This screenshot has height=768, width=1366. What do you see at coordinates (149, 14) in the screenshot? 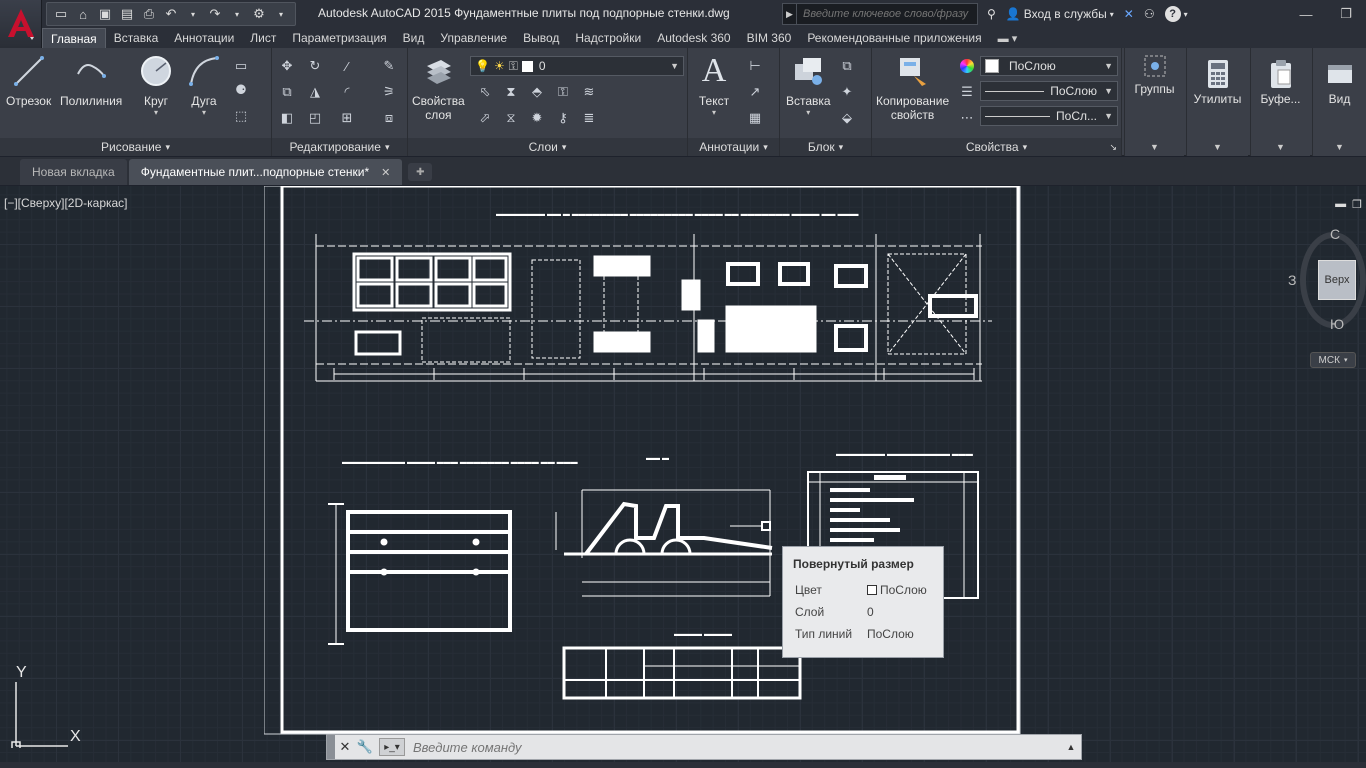
I see `plot-icon: ⎙` at bounding box center [149, 14].